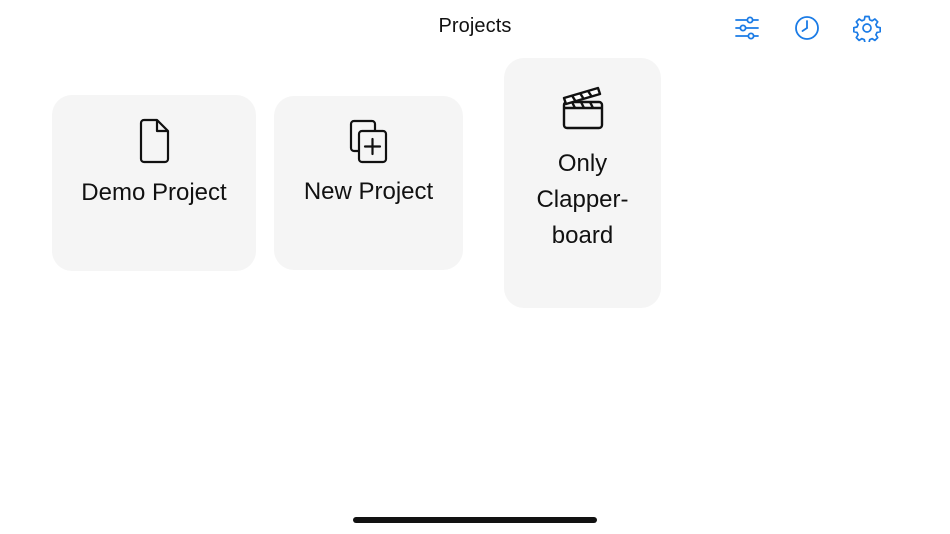 The height and width of the screenshot is (534, 950). I want to click on clock-icon, so click(807, 28).